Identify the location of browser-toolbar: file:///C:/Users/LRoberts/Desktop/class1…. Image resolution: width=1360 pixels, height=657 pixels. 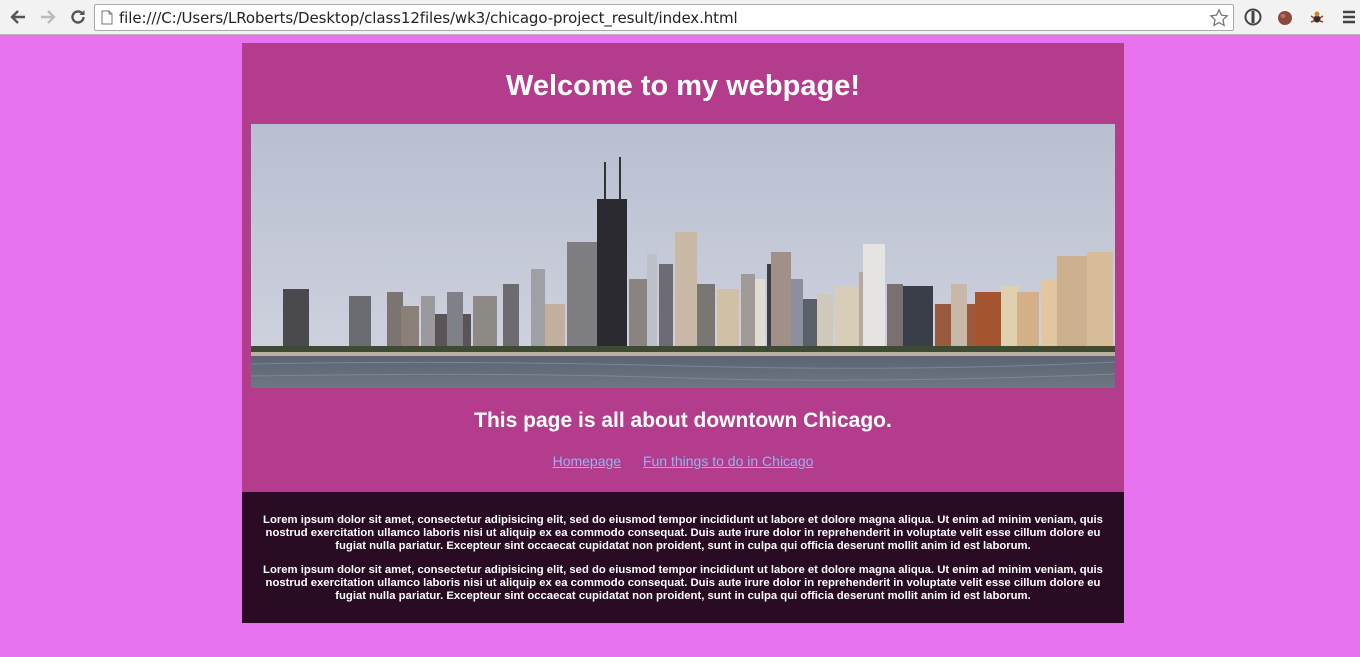
(680, 17).